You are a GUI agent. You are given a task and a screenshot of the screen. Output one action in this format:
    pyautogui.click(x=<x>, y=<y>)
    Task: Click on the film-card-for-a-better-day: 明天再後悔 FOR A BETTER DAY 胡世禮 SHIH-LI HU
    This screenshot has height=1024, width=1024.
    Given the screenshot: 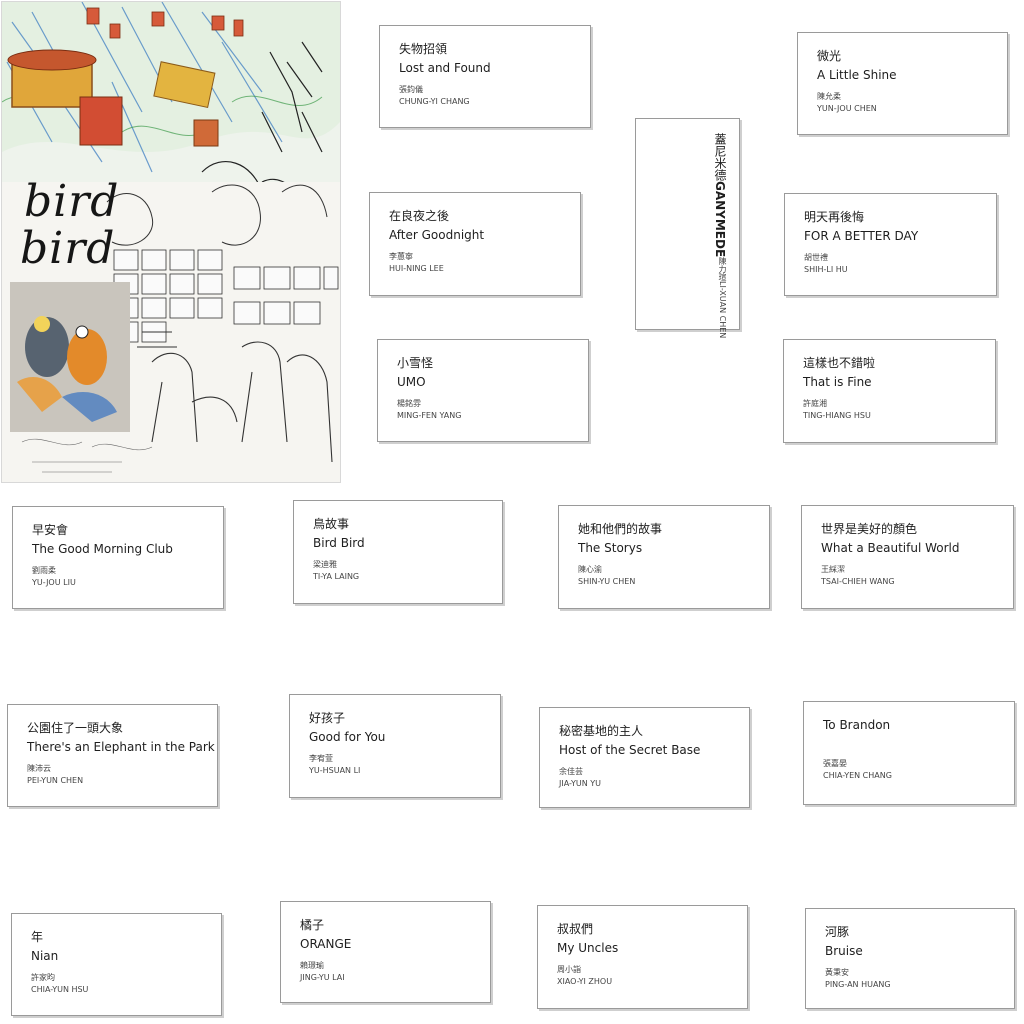 What is the action you would take?
    pyautogui.click(x=890, y=244)
    